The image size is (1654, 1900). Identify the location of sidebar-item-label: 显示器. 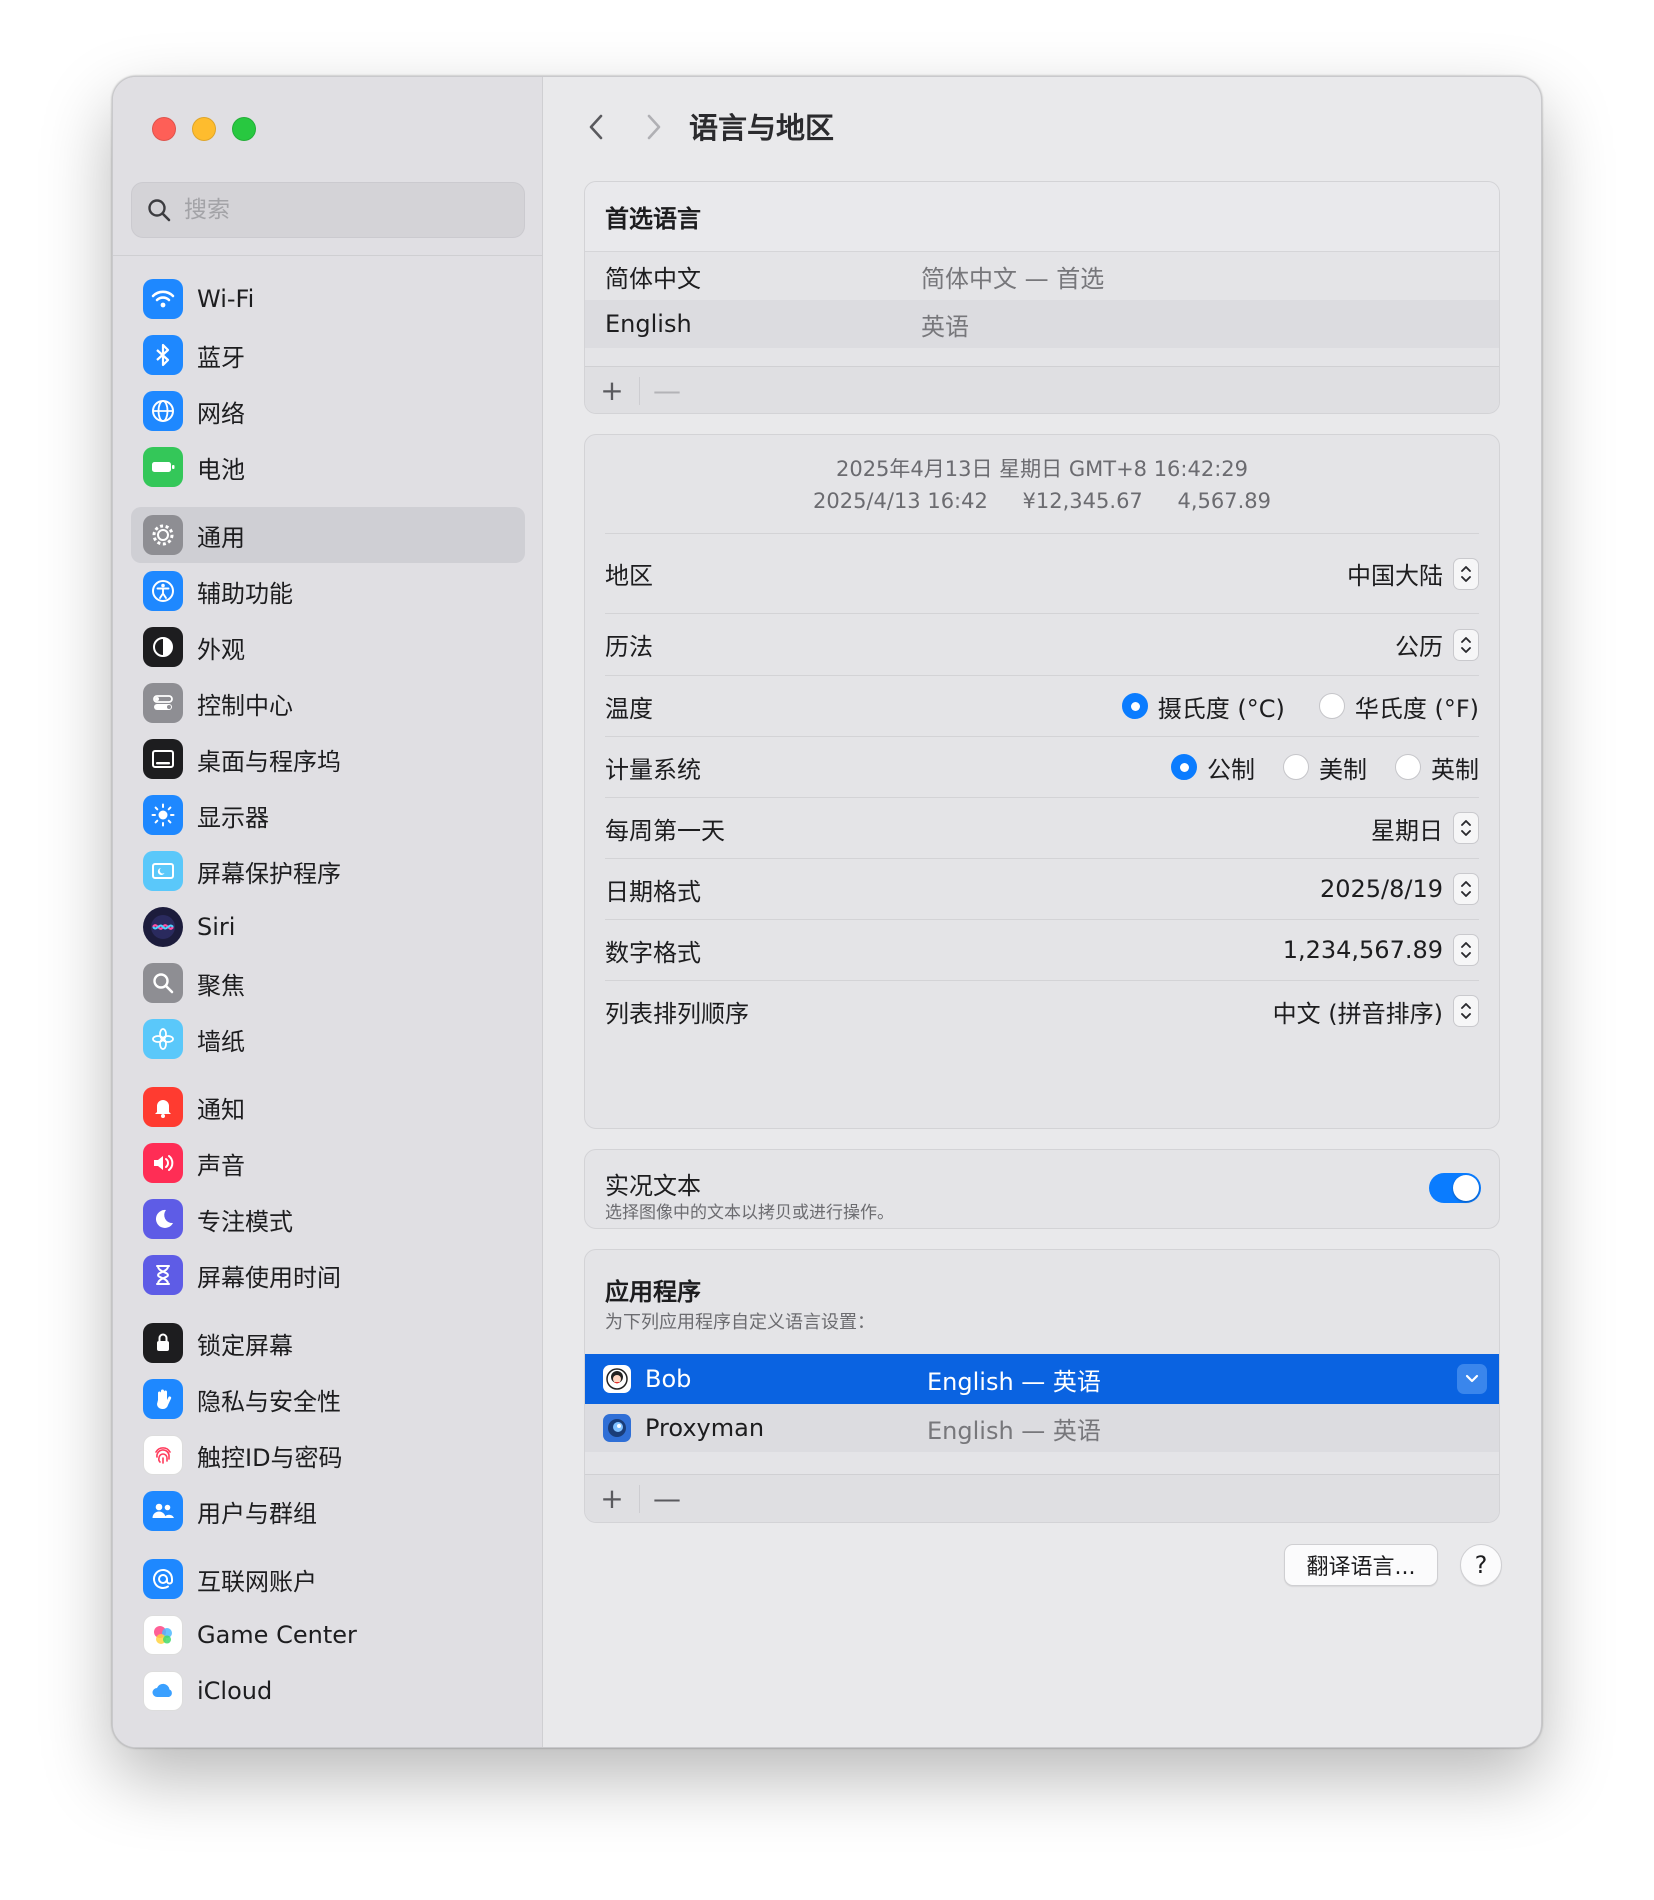
(233, 817).